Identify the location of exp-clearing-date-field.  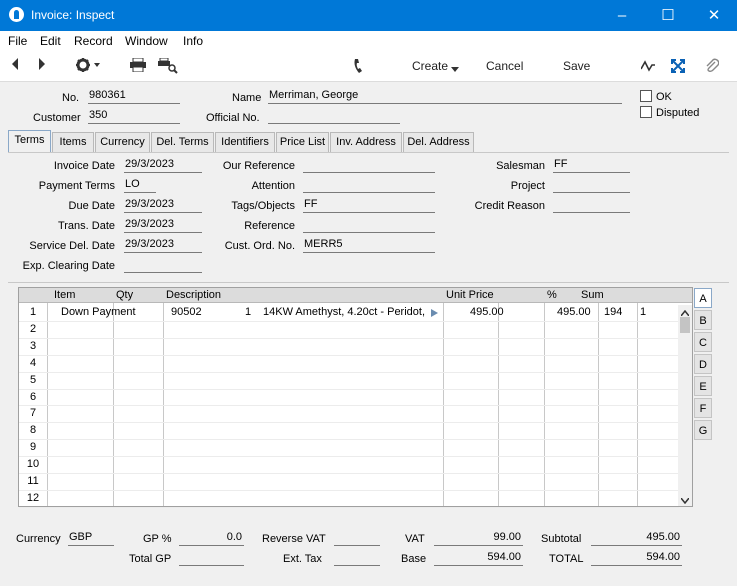
(163, 265).